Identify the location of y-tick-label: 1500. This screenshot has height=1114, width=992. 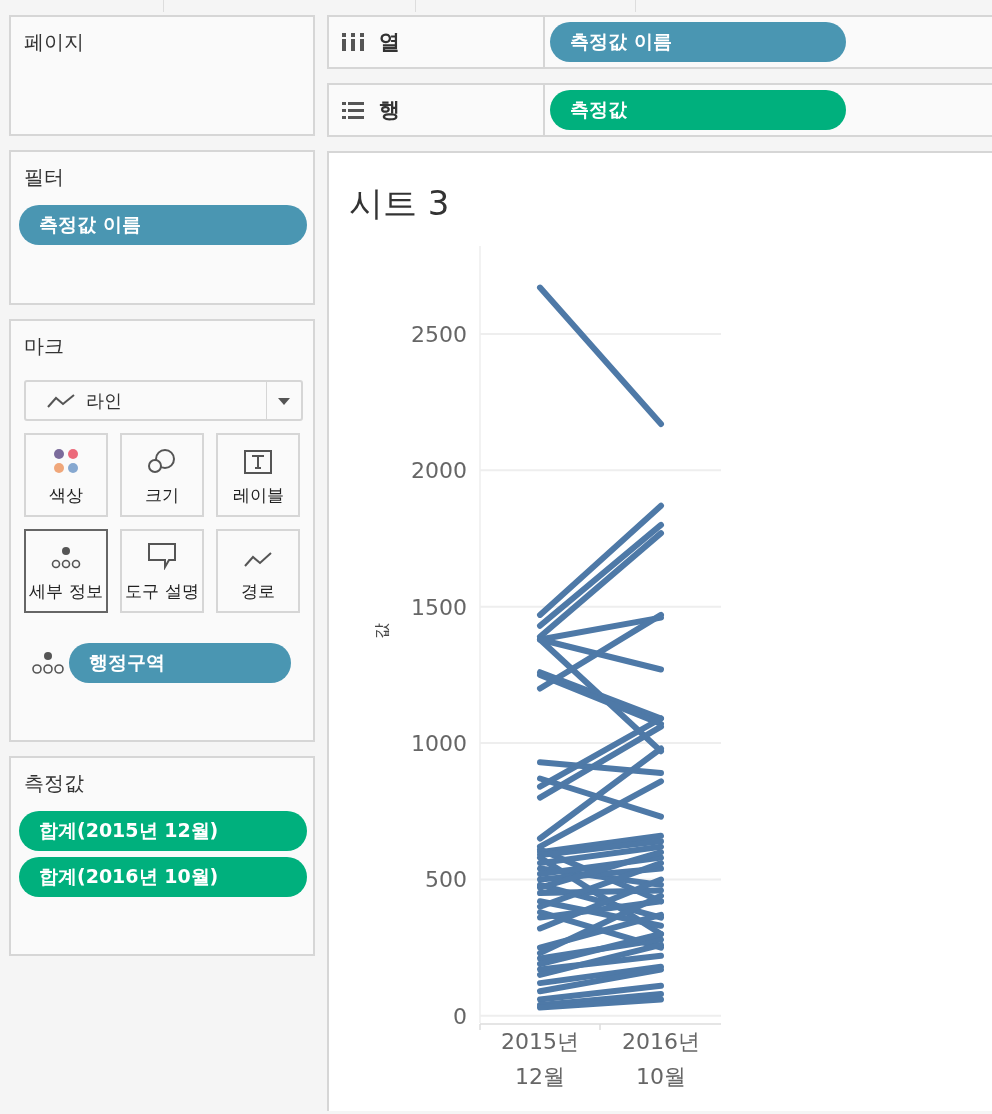
(439, 607).